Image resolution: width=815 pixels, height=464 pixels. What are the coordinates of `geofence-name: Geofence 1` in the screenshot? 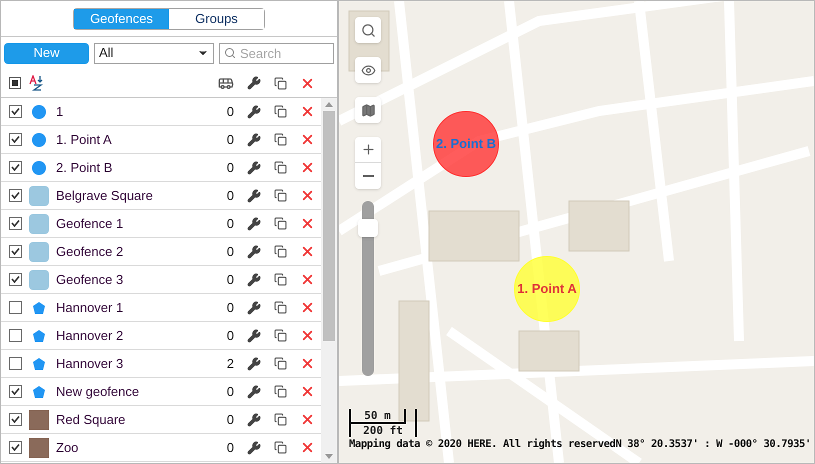 It's located at (90, 223).